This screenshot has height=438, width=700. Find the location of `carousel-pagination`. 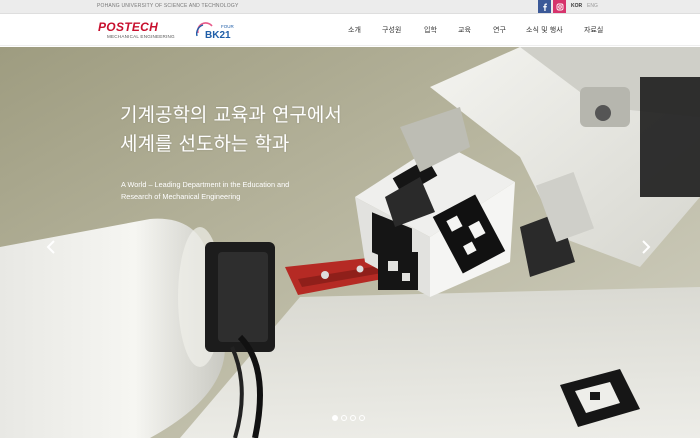

carousel-pagination is located at coordinates (348, 419).